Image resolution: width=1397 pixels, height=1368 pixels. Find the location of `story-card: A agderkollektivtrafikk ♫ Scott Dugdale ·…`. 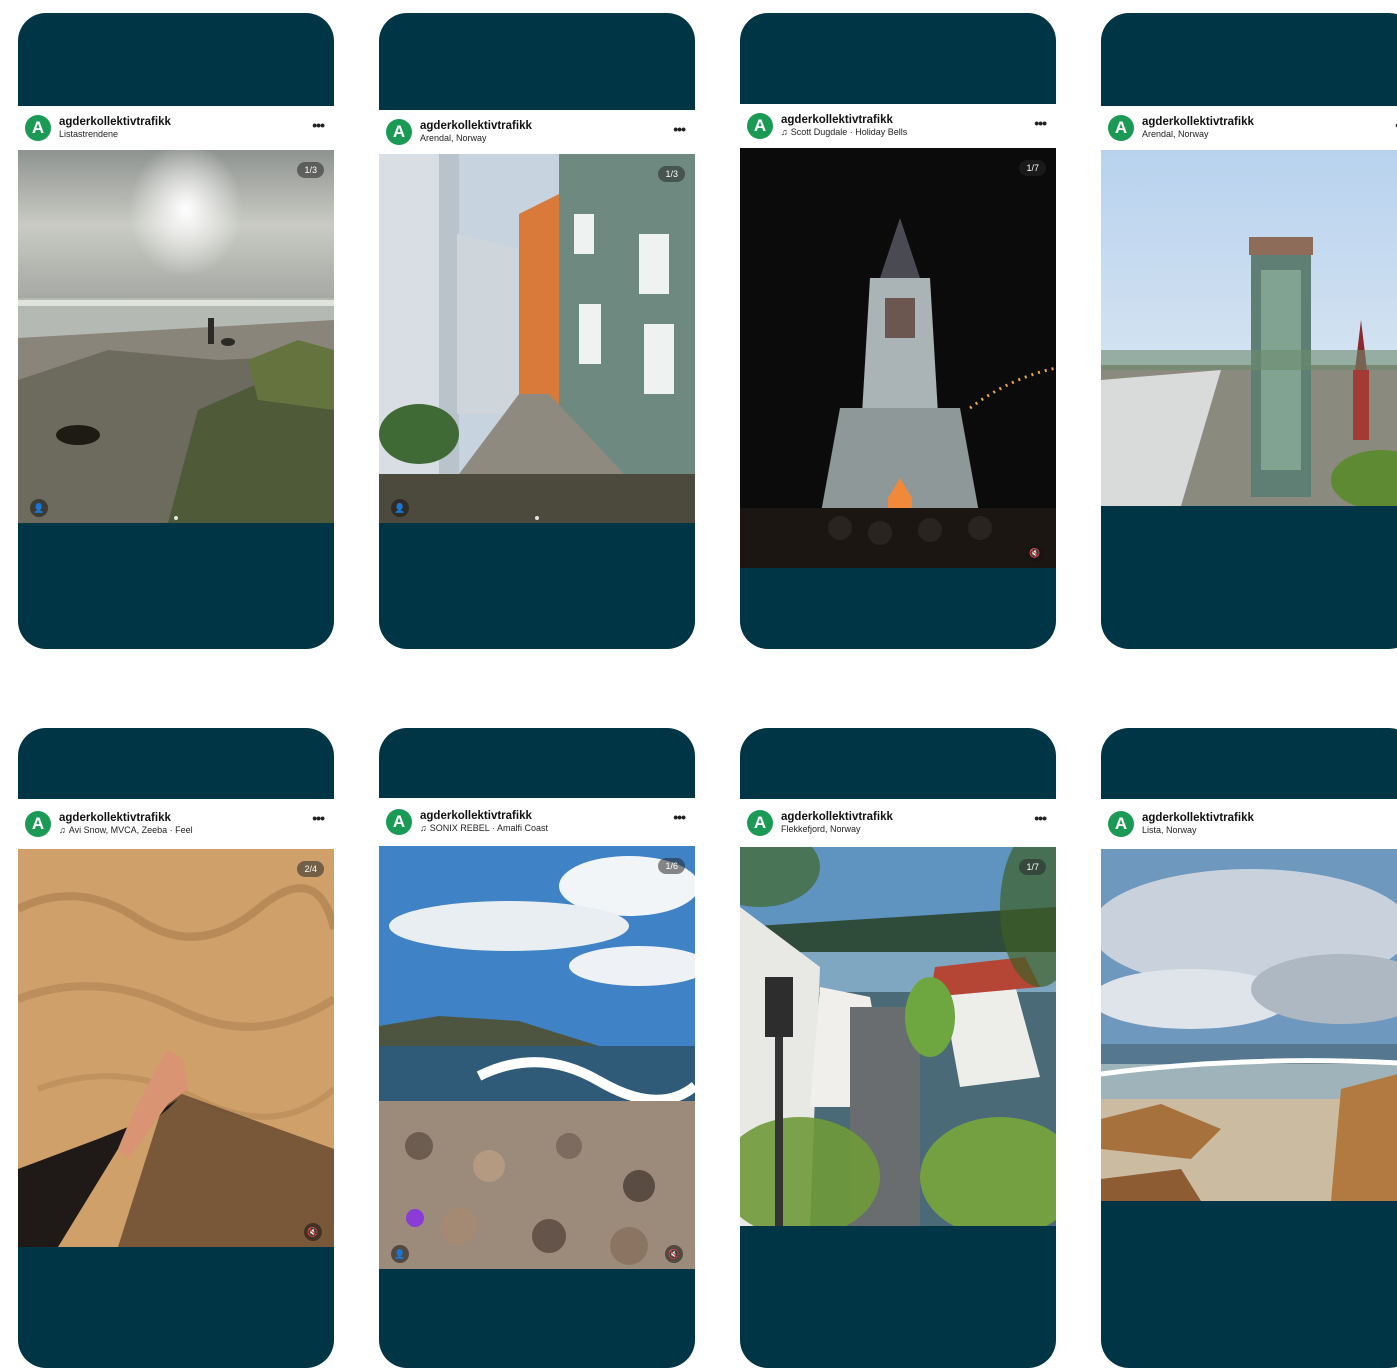

story-card: A agderkollektivtrafikk ♫ Scott Dugdale ·… is located at coordinates (898, 331).